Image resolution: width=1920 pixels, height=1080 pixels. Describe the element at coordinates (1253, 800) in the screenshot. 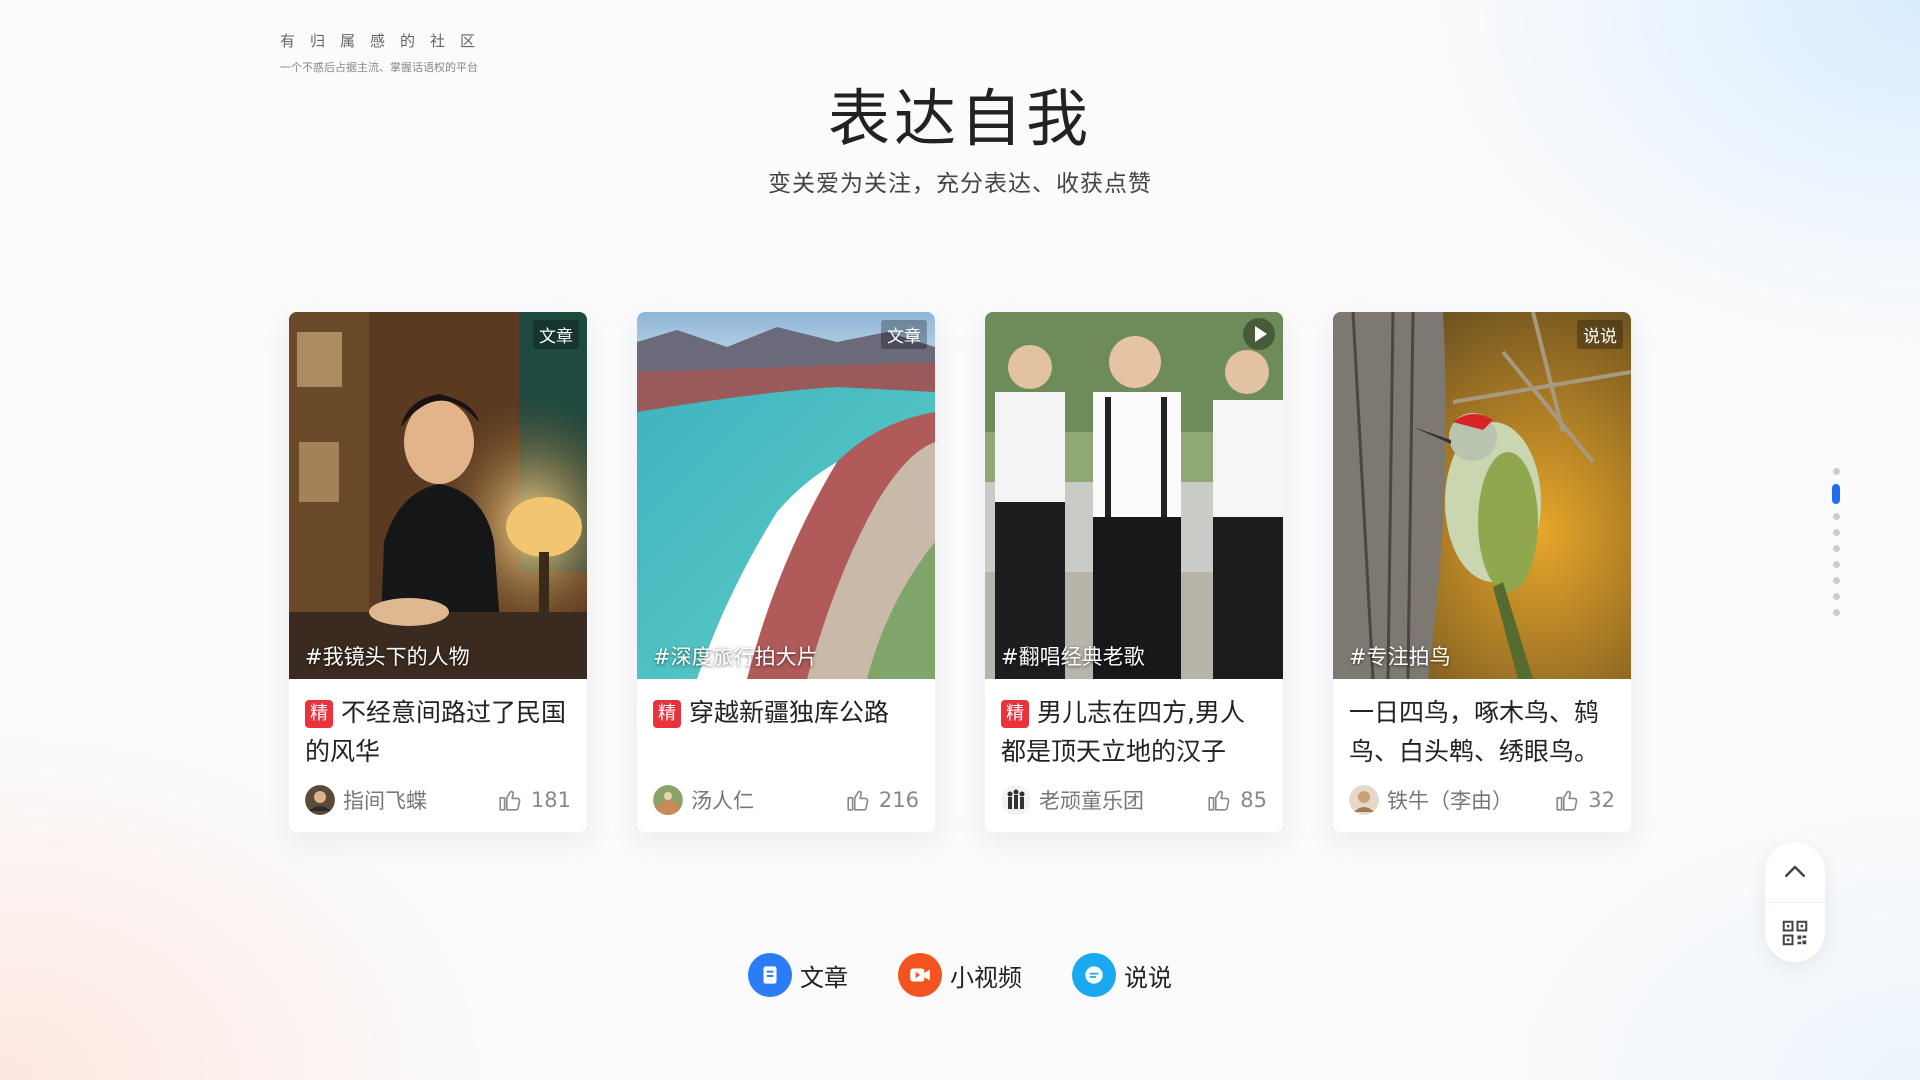

I see `like-count: 85` at that location.